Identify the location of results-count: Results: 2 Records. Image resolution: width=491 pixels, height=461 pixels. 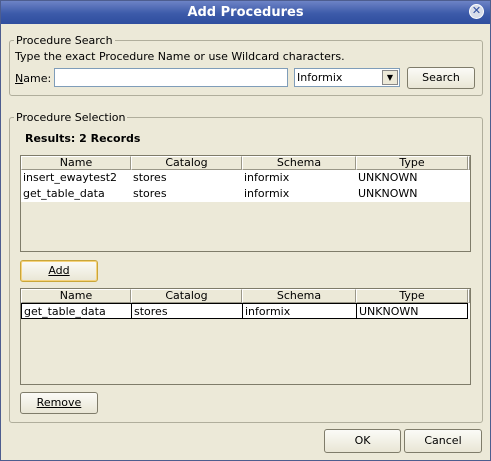
(83, 138).